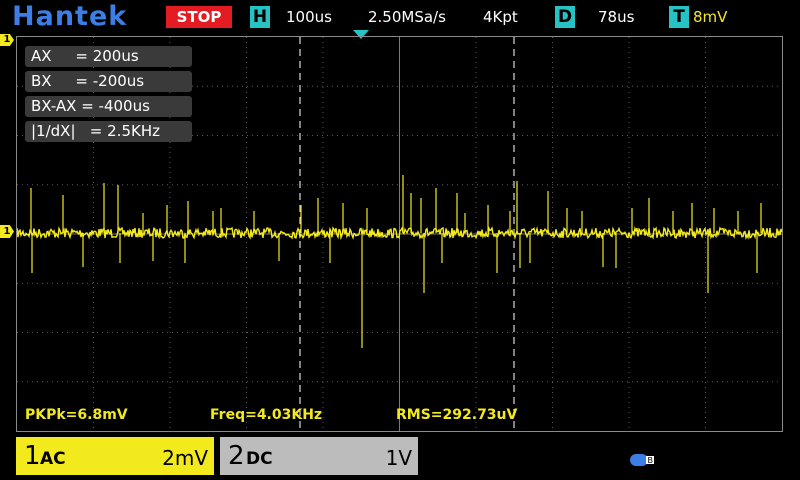 Image resolution: width=800 pixels, height=480 pixels. I want to click on brand-logo: Hantek, so click(70, 16).